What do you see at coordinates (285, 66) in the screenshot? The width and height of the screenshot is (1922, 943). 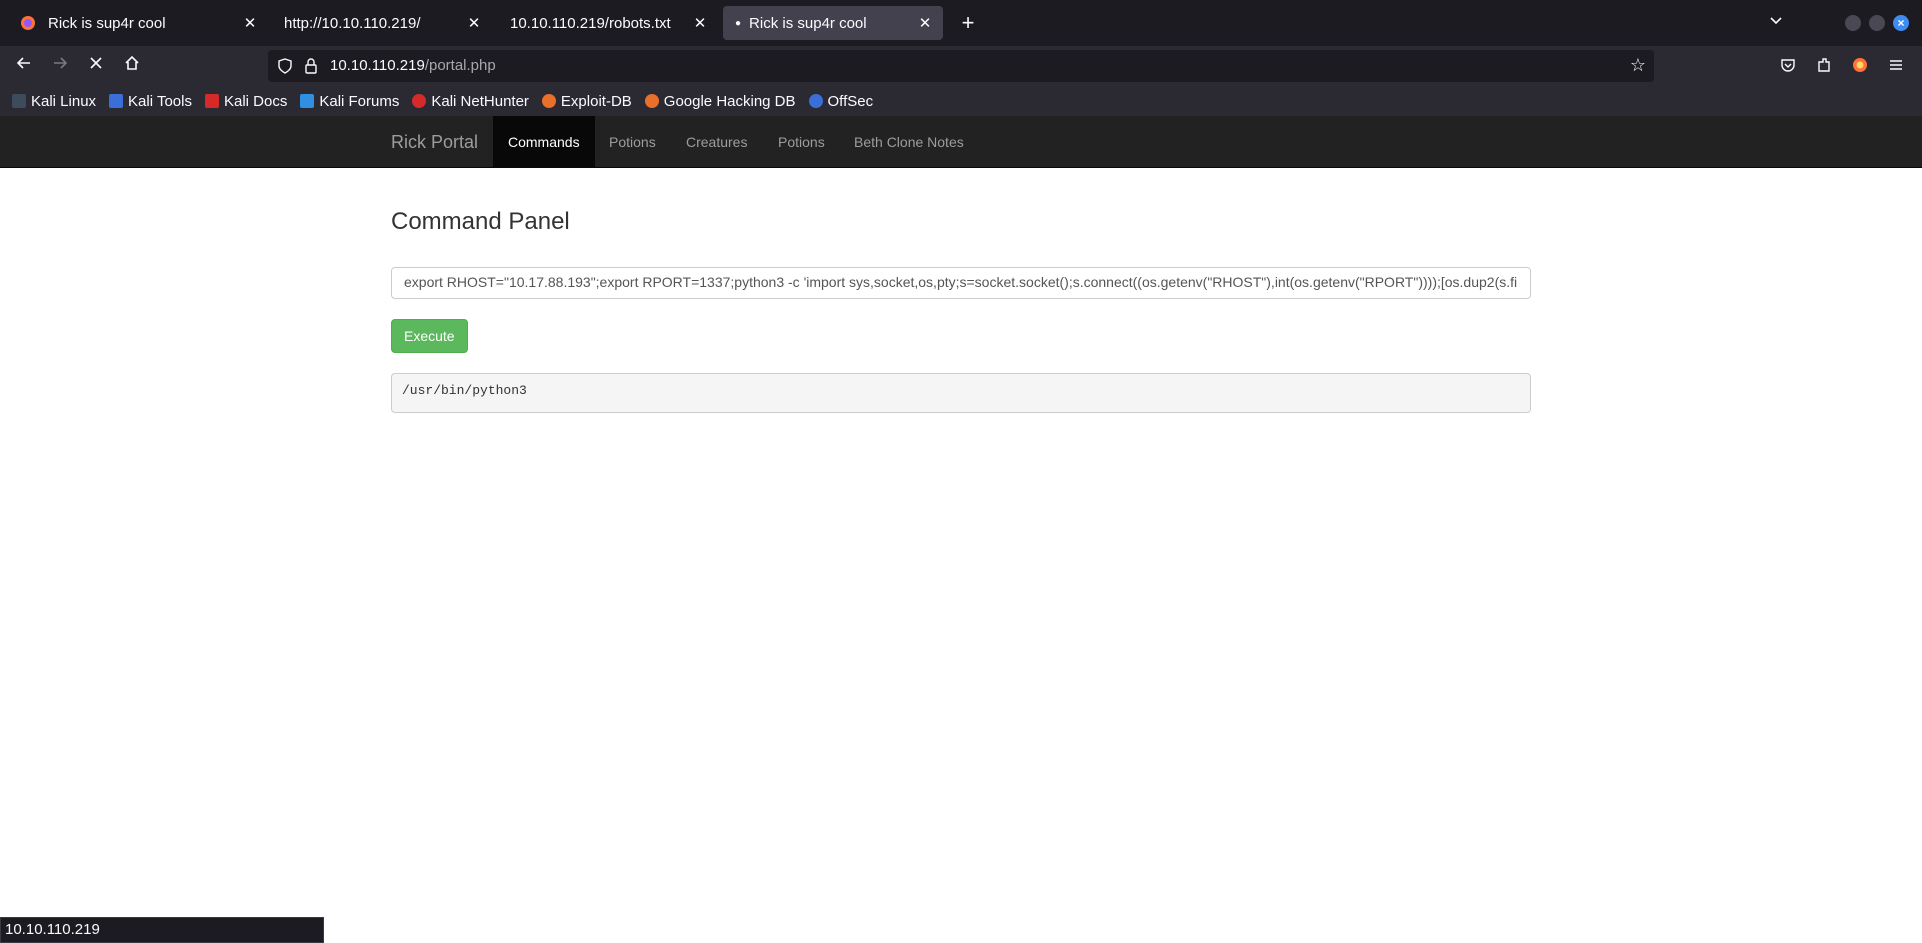 I see `shield-icon` at bounding box center [285, 66].